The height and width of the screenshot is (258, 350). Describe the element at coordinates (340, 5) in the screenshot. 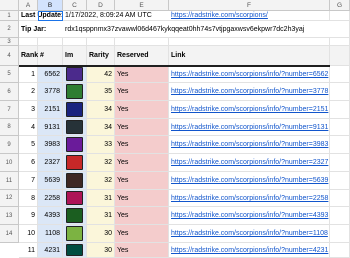

I see `column-header-g: G` at that location.